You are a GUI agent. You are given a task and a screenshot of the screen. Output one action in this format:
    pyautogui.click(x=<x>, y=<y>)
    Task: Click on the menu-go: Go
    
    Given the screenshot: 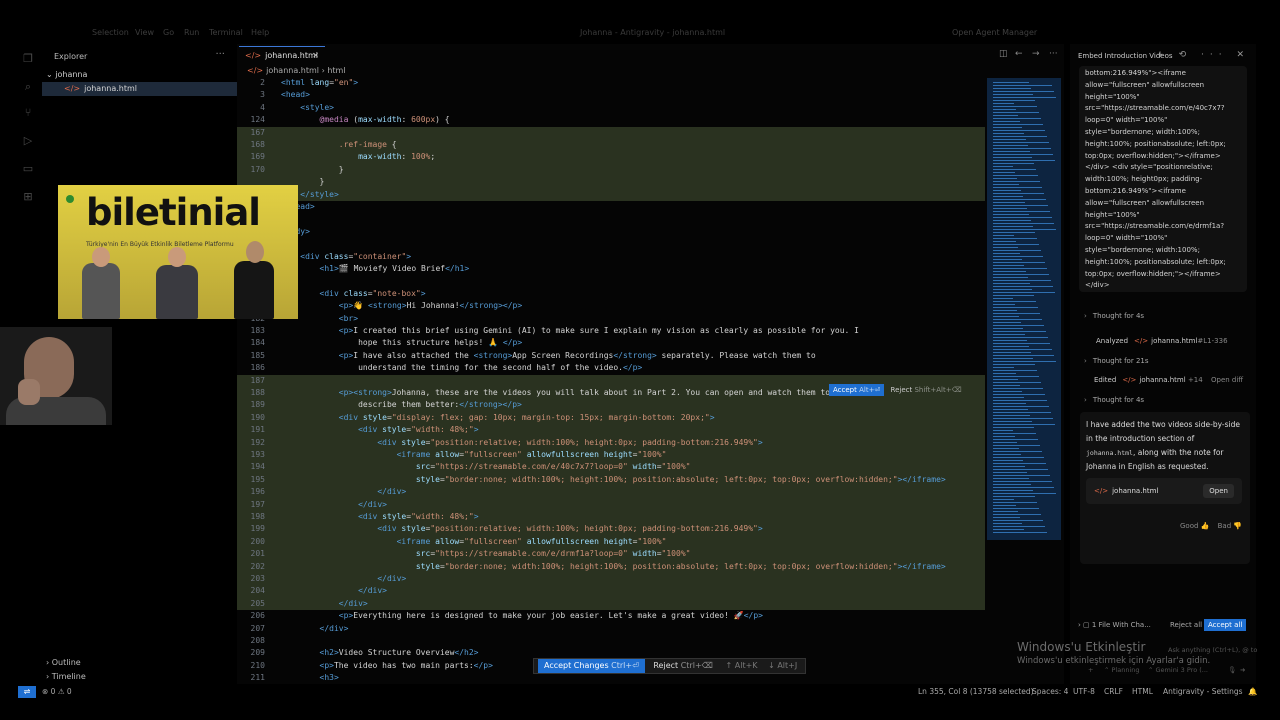 What is the action you would take?
    pyautogui.click(x=168, y=32)
    